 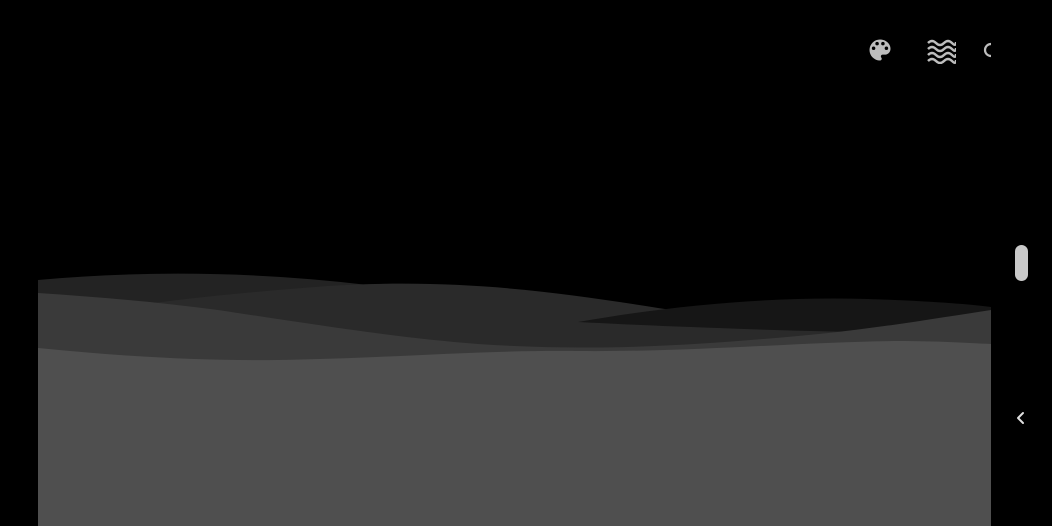 I want to click on waves-icon, so click(x=941, y=51).